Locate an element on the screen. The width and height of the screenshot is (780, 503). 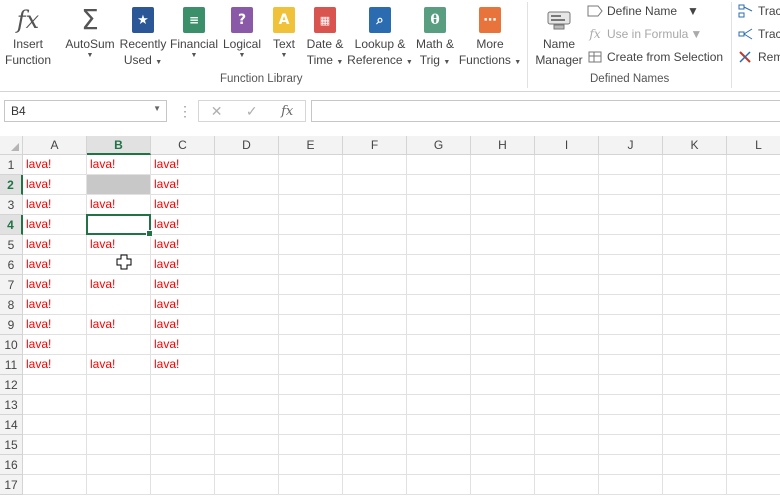
cell-g17 is located at coordinates (439, 485).